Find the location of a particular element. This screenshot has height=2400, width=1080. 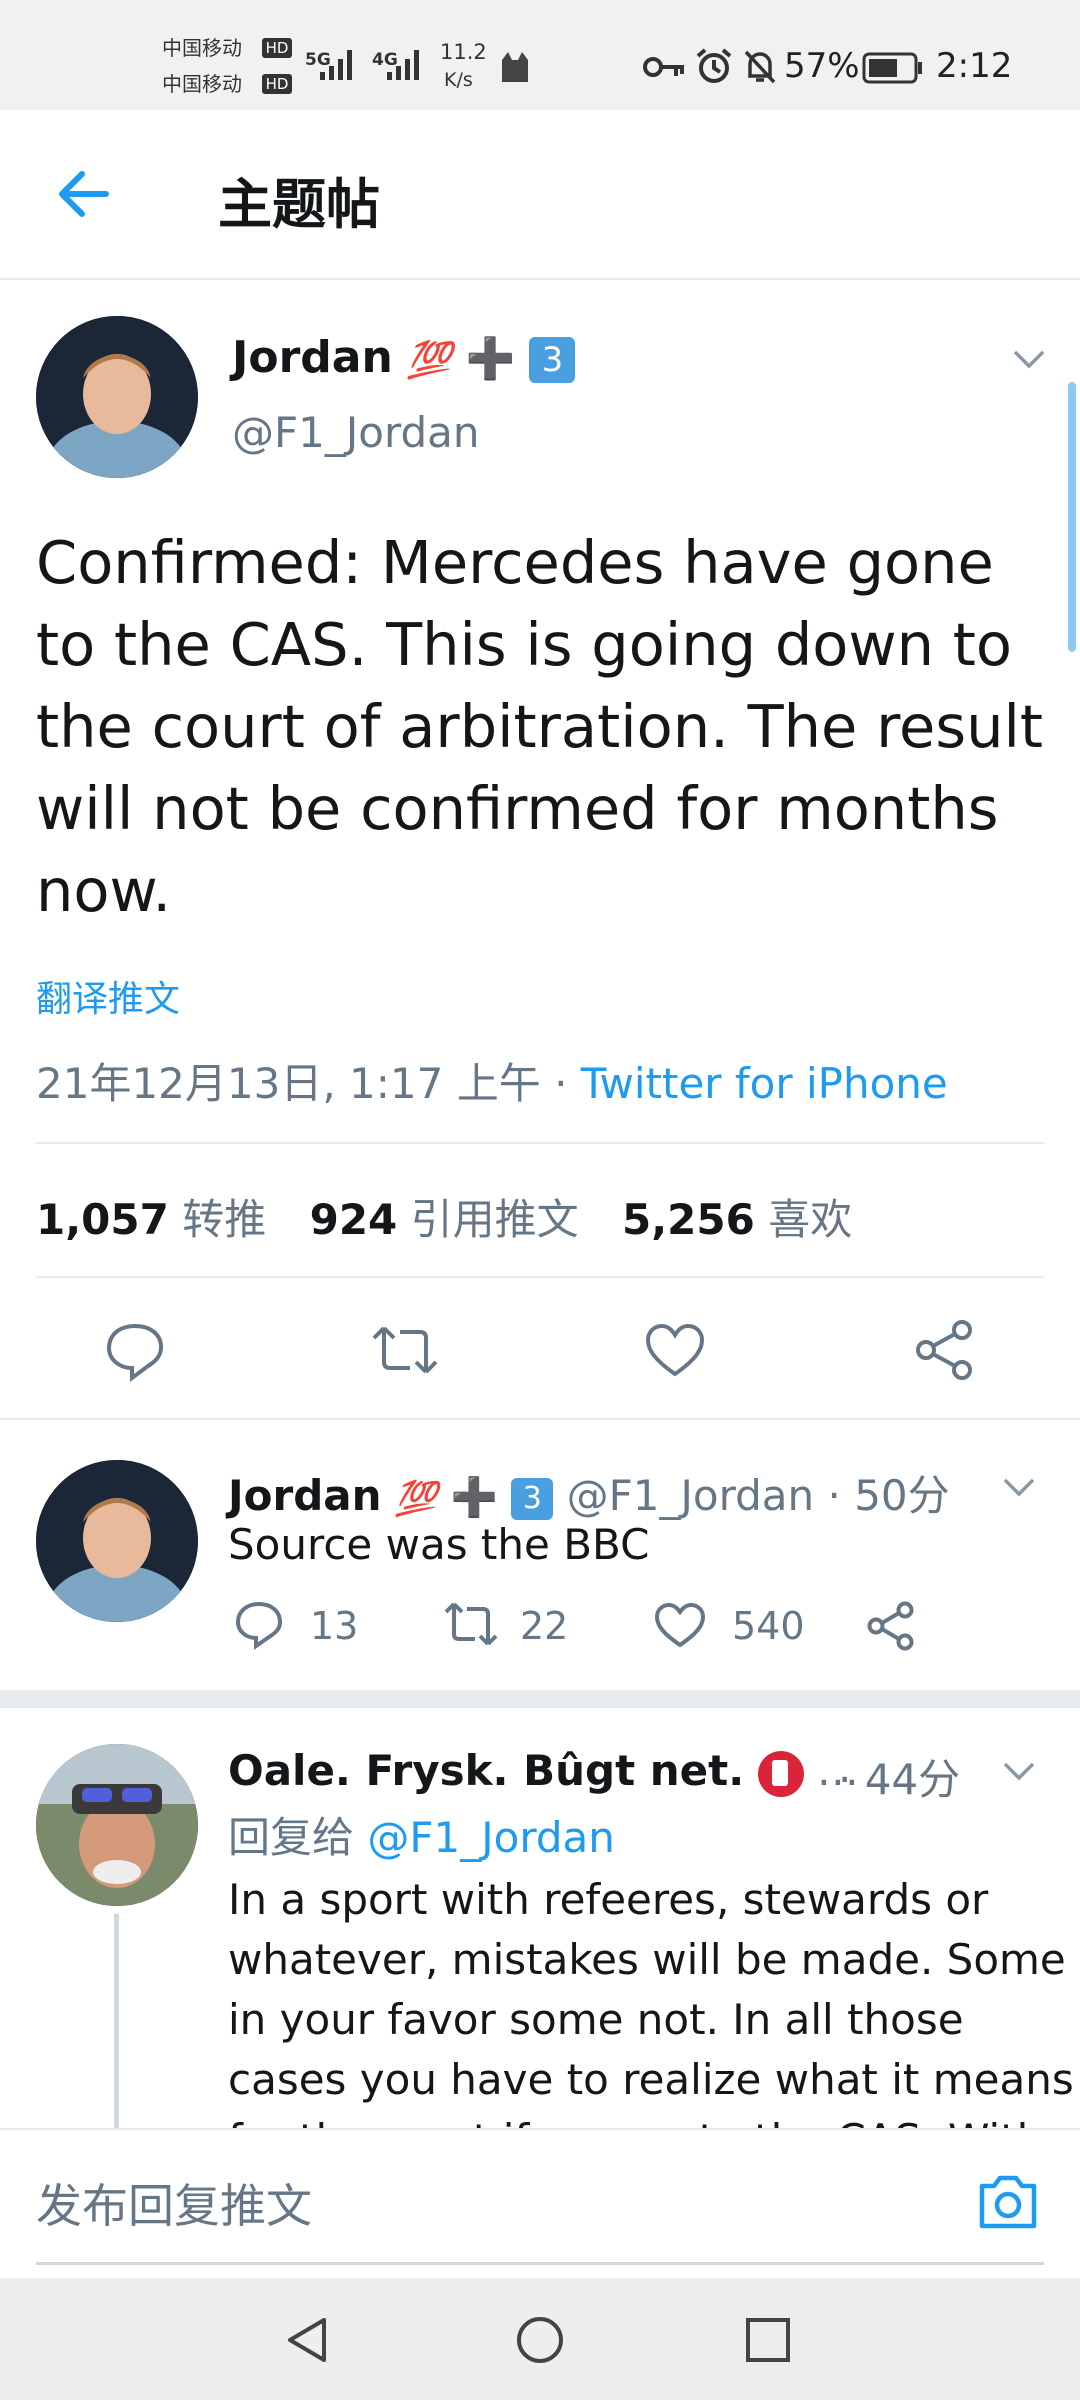

home-nav-icon is located at coordinates (540, 2340).